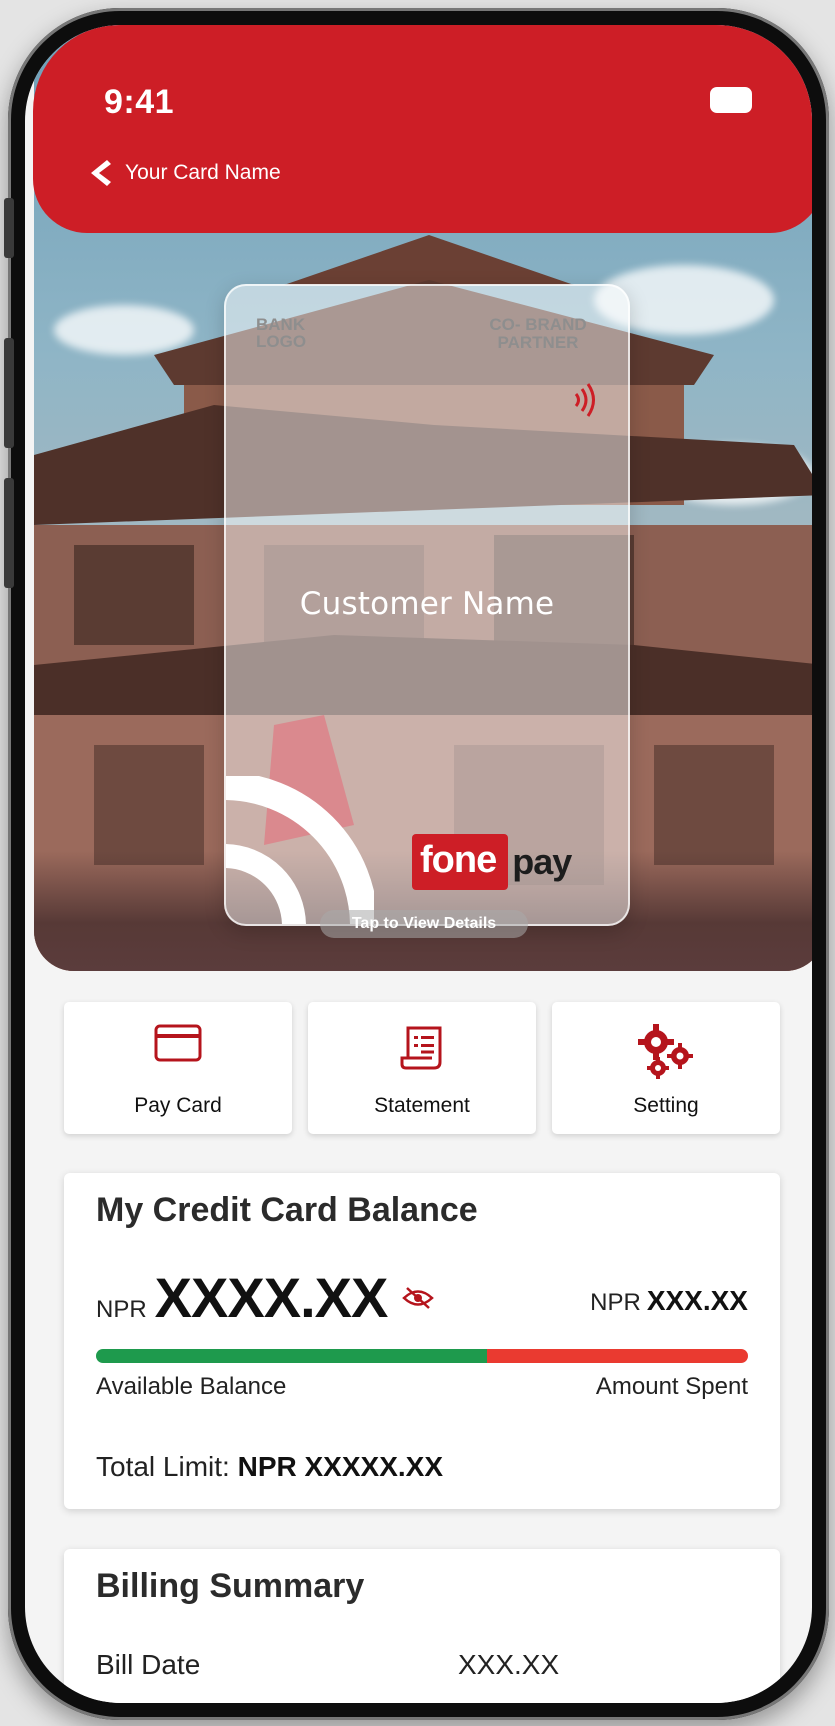 The height and width of the screenshot is (1726, 835). Describe the element at coordinates (101, 173) in the screenshot. I see `chevron-left-icon` at that location.